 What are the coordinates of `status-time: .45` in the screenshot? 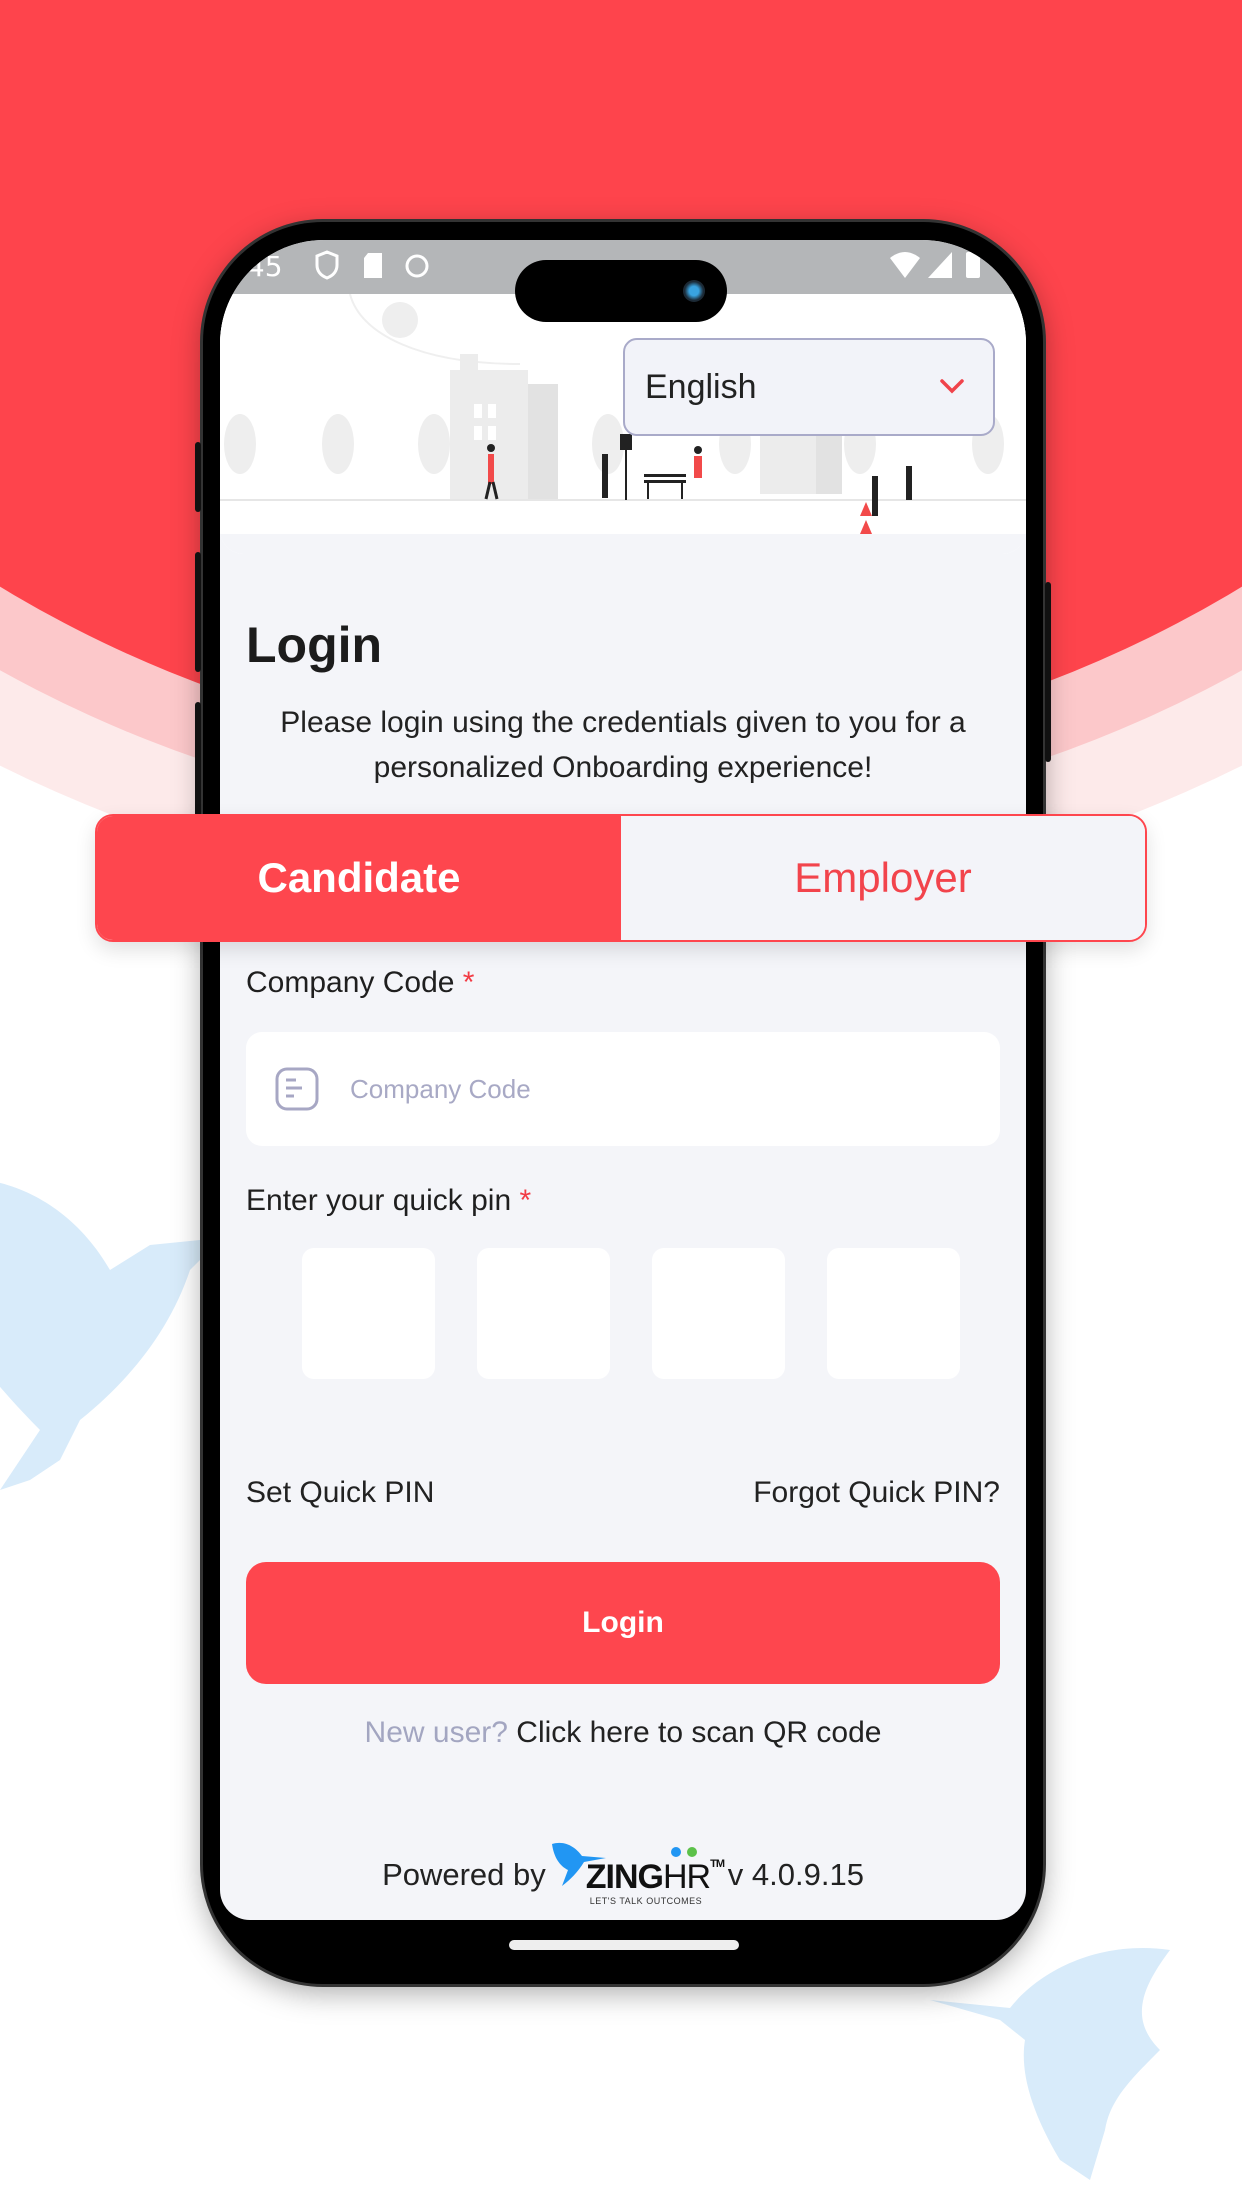 It's located at (260, 266).